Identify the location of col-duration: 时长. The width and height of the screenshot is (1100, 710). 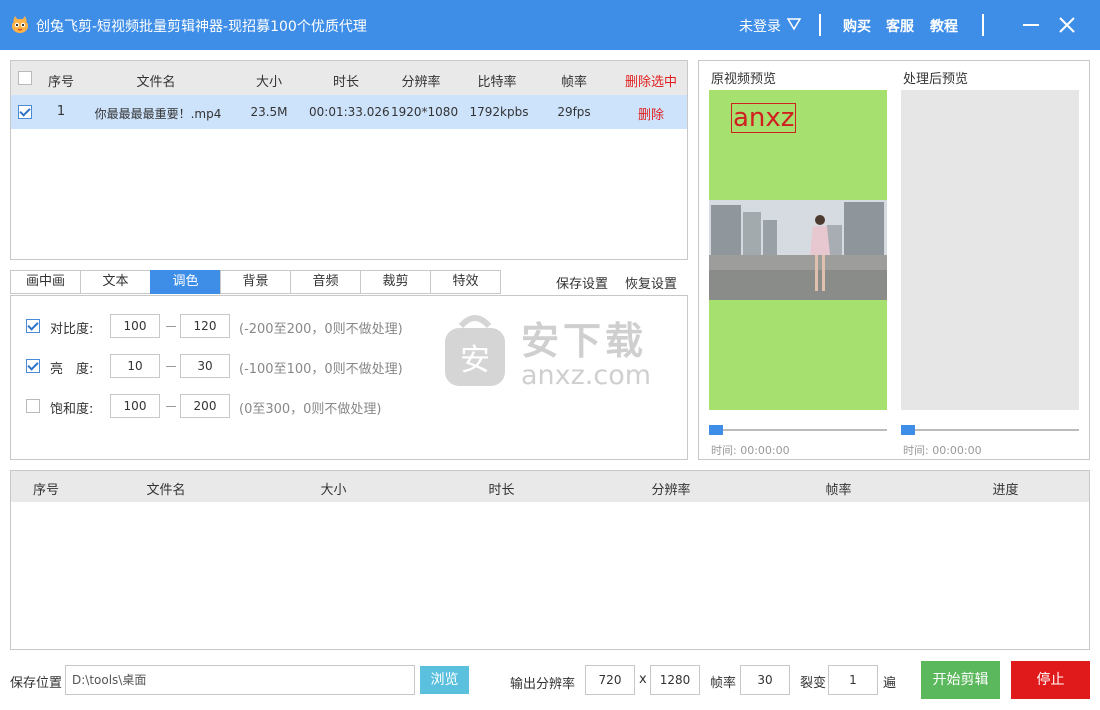
(345, 82).